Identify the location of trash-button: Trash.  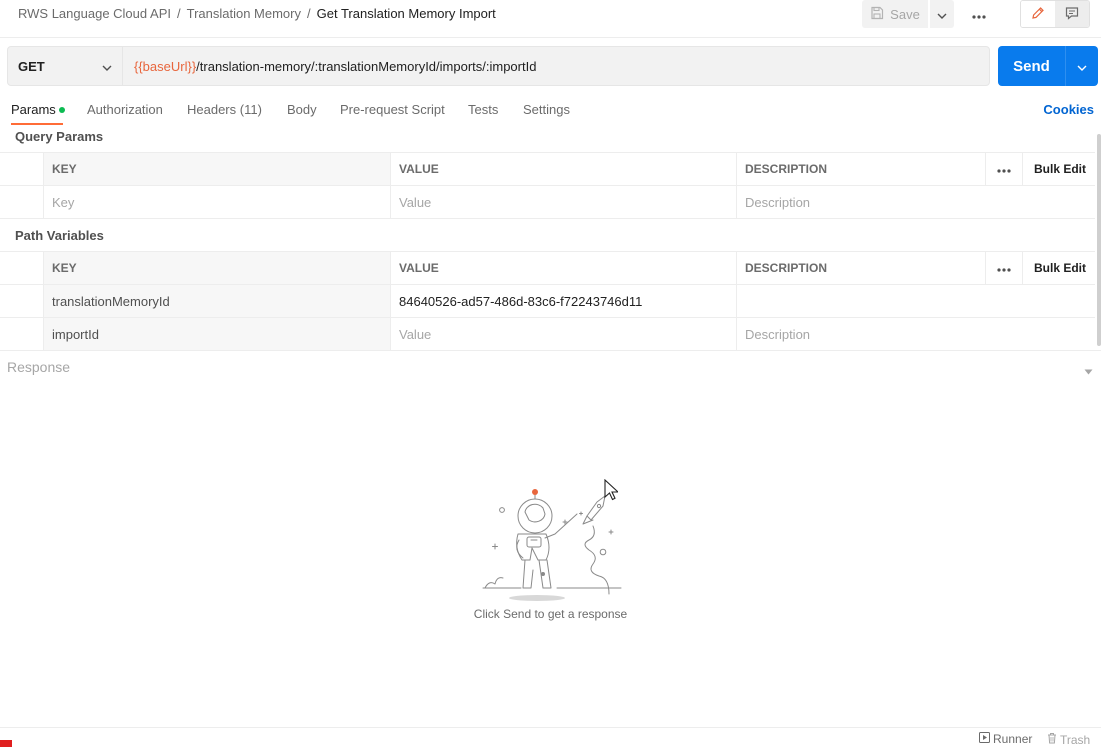
(1068, 739).